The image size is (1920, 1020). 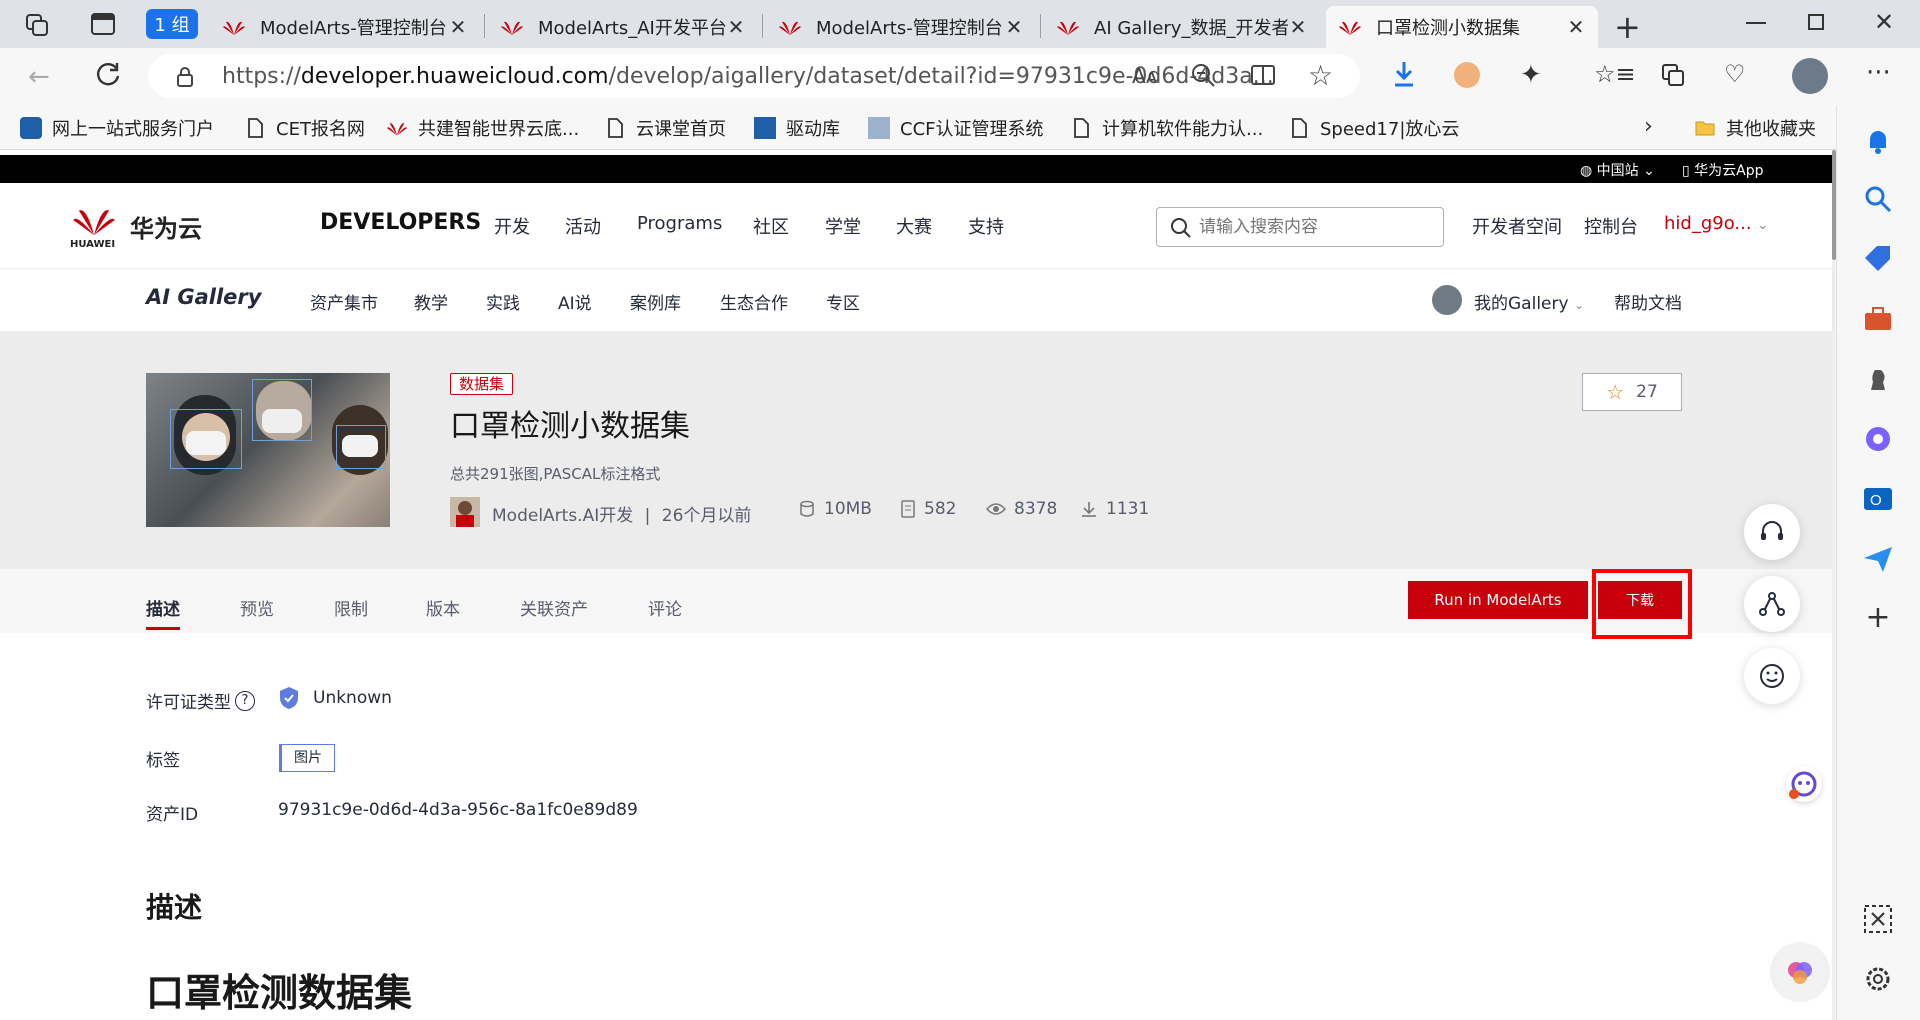 What do you see at coordinates (901, 27) in the screenshot?
I see `tab-3: ModelArts-管理控制台 ✕` at bounding box center [901, 27].